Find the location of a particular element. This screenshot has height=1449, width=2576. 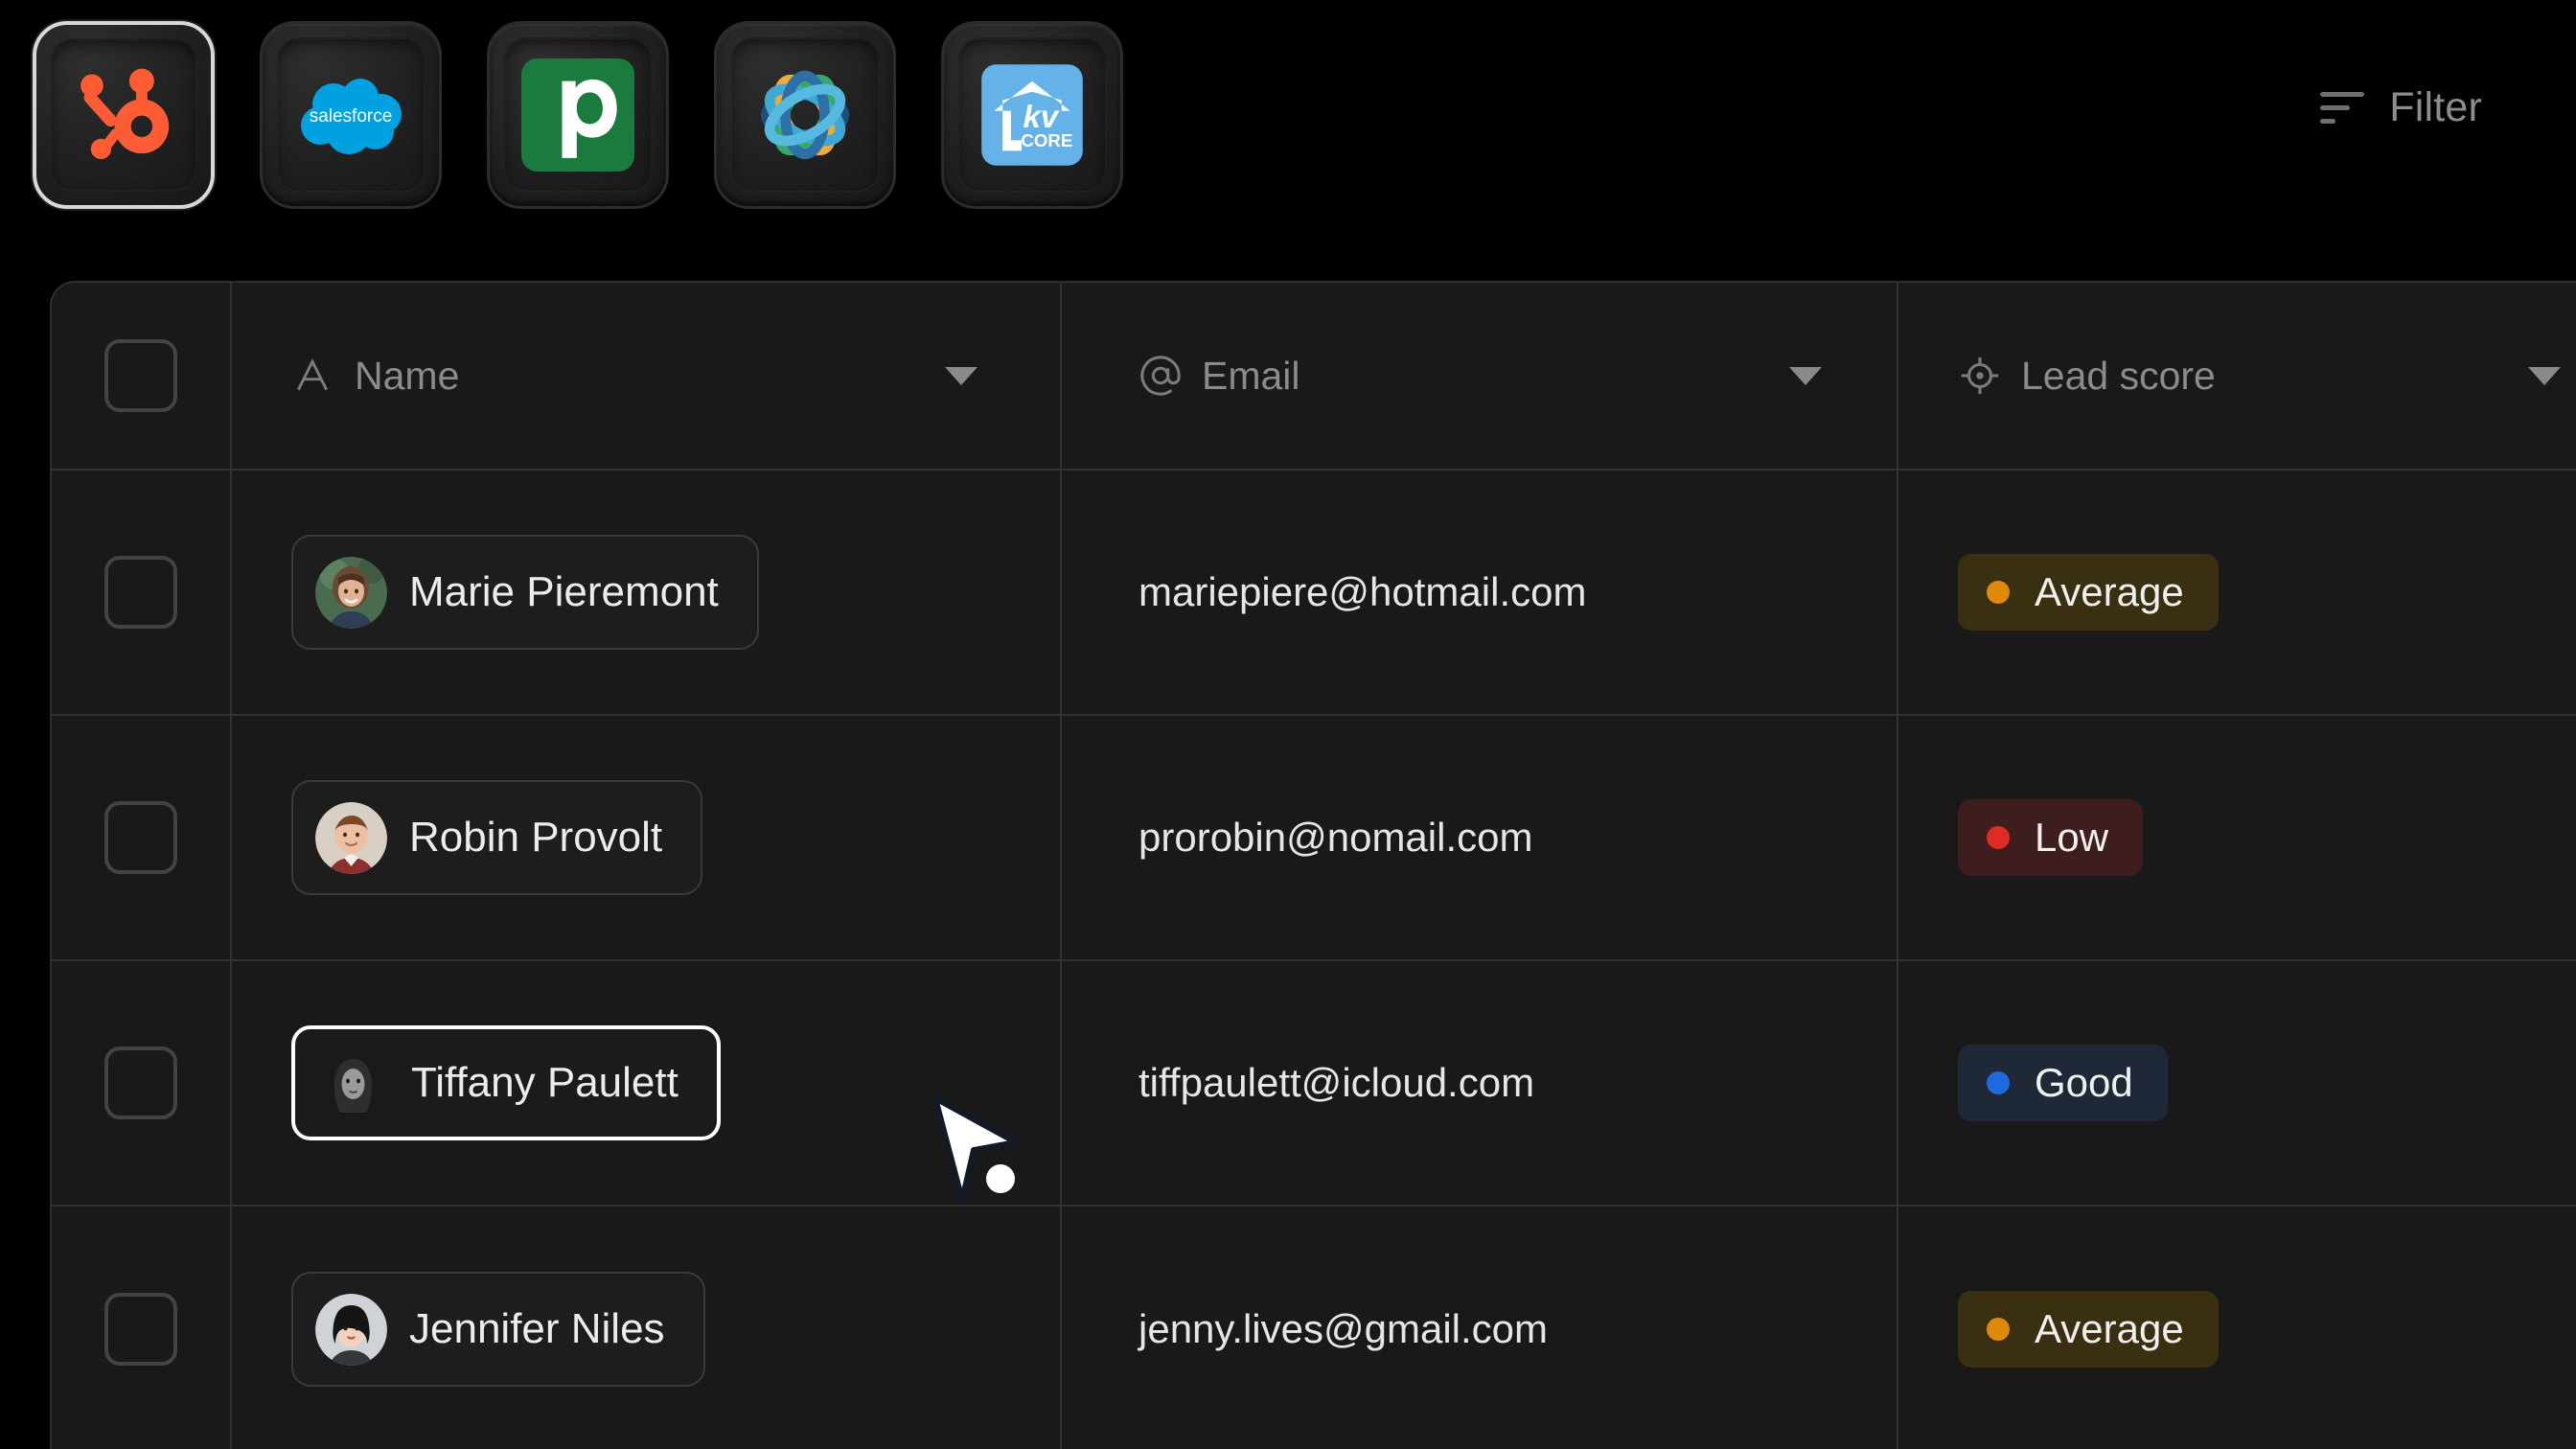

text-a-icon is located at coordinates (323, 376).